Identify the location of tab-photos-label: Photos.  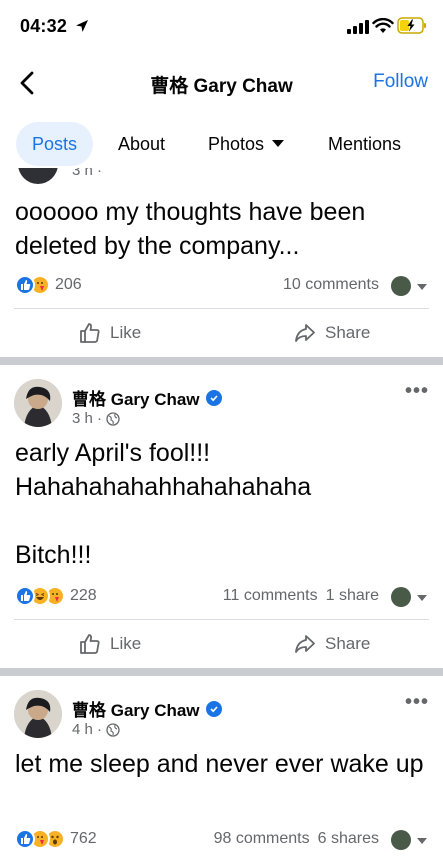
(236, 144).